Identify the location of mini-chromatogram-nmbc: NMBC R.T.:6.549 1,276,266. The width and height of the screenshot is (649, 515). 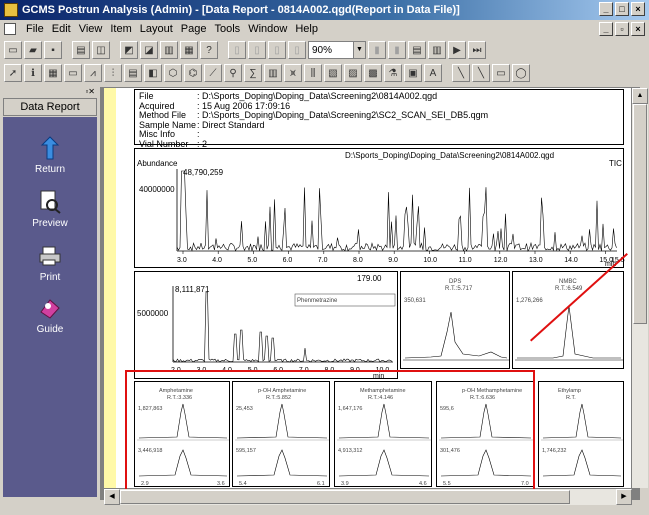
(568, 320).